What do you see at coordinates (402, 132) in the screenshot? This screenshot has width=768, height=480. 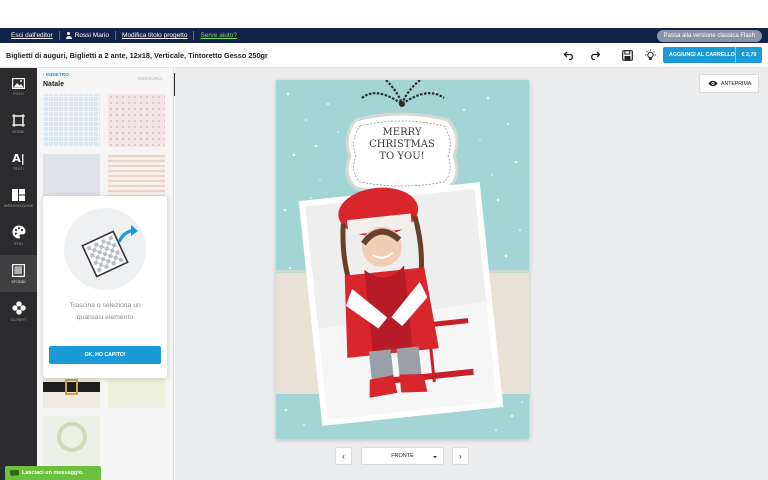 I see `card-text-line: MERRY` at bounding box center [402, 132].